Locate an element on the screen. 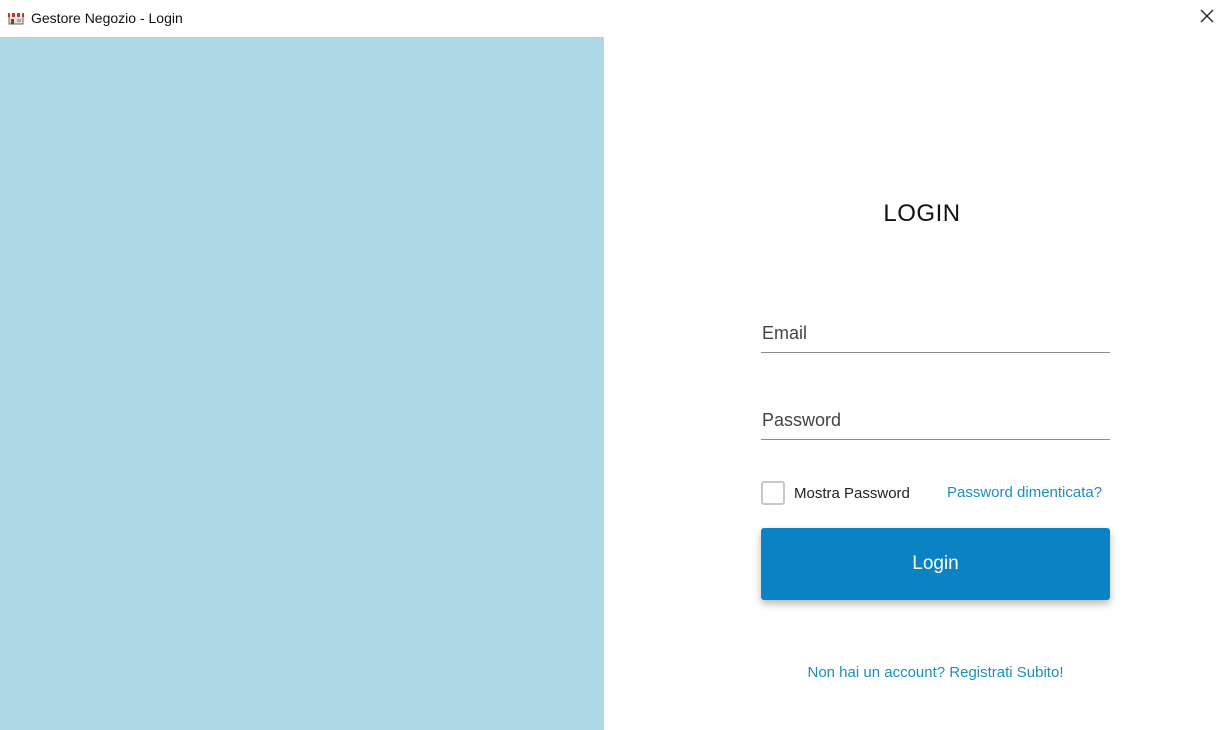  email-field is located at coordinates (935, 335).